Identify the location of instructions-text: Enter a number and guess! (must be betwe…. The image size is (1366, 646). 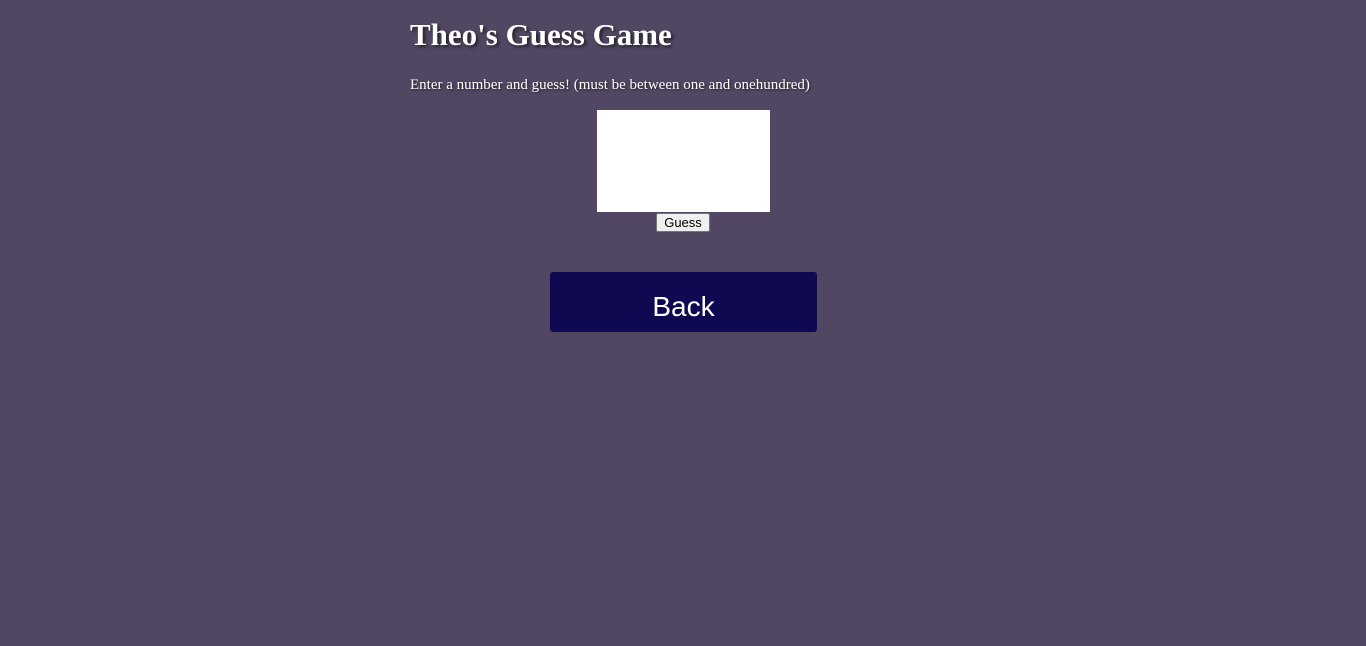
(610, 85).